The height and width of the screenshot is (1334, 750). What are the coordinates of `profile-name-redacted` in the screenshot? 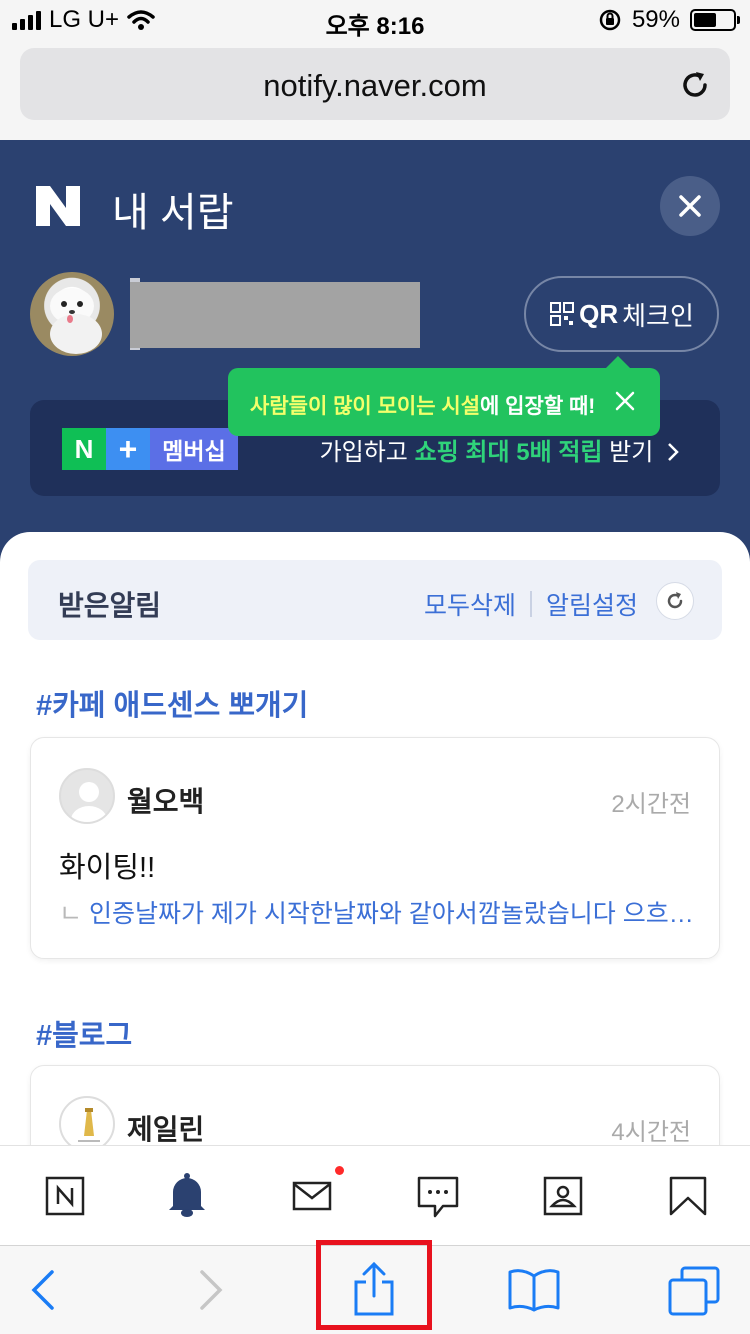 It's located at (275, 315).